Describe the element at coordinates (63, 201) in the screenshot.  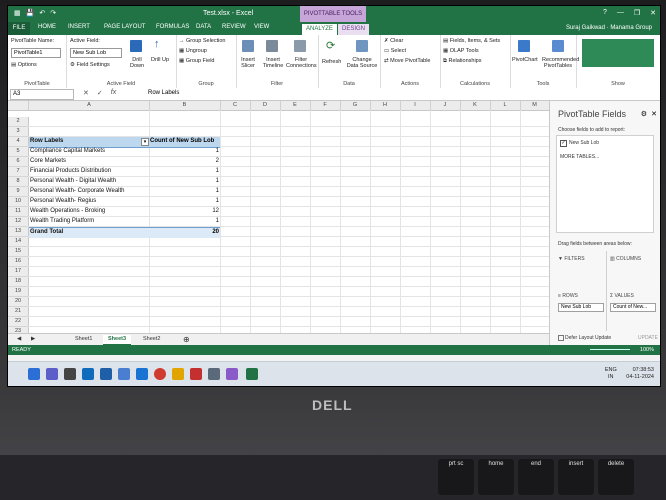
I see `pivot-row-label: Personal Wealth- Regius` at that location.